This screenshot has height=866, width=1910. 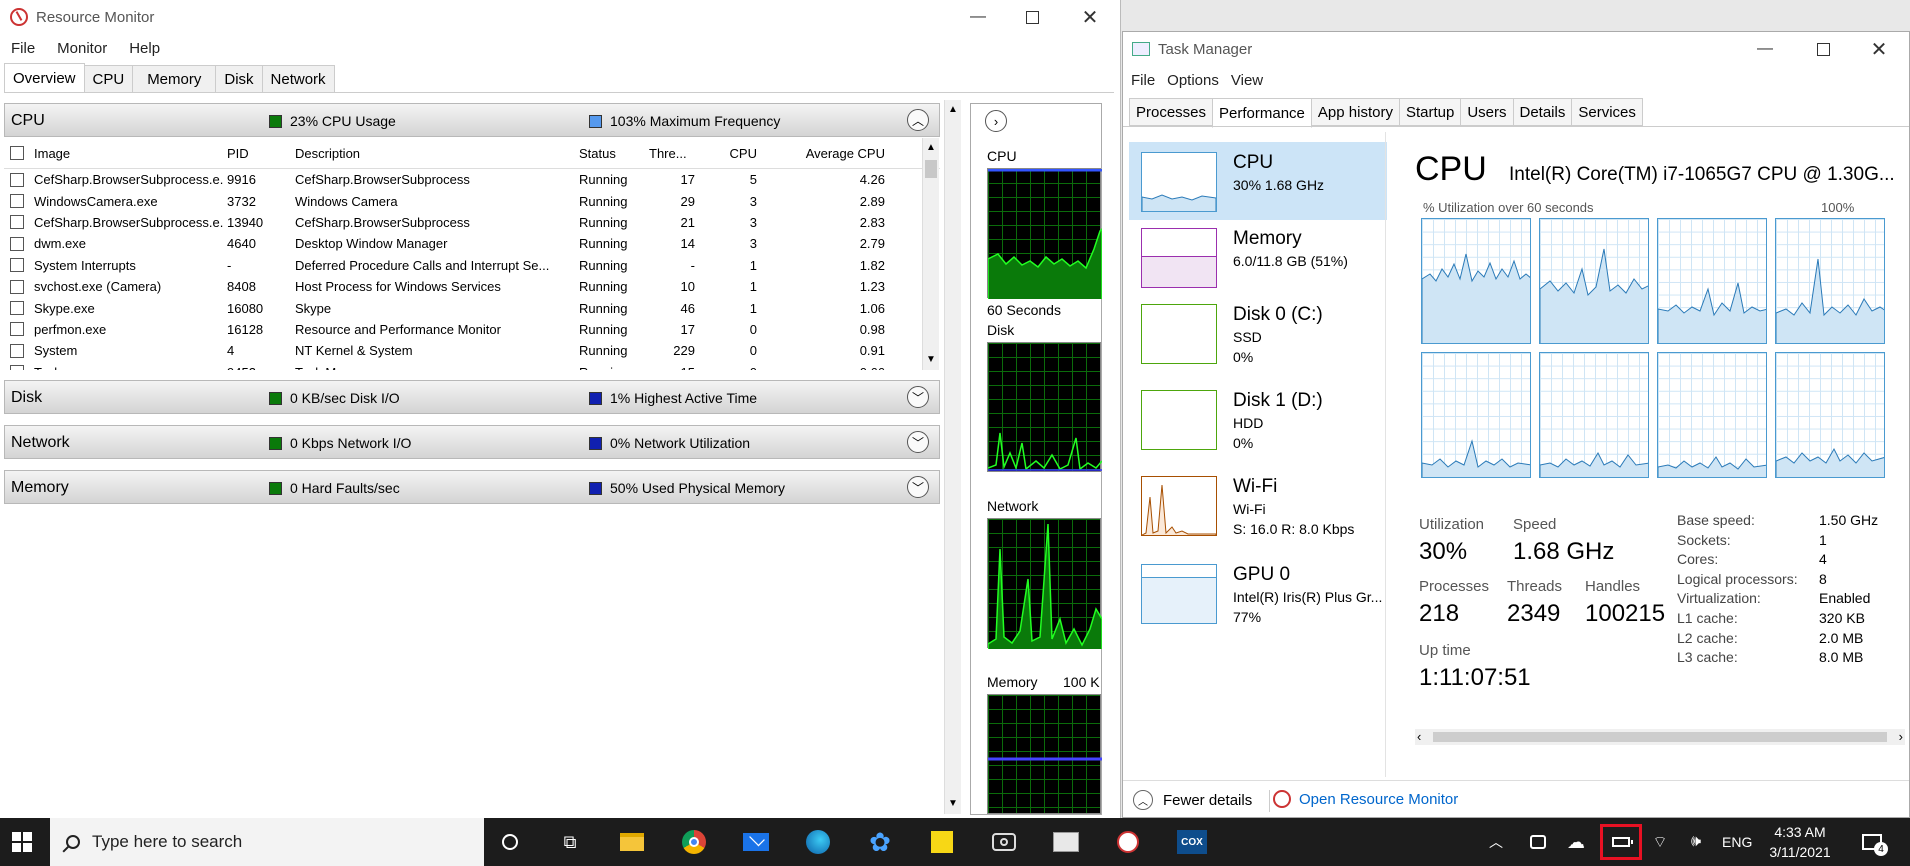 I want to click on select-all-checkbox, so click(x=17, y=153).